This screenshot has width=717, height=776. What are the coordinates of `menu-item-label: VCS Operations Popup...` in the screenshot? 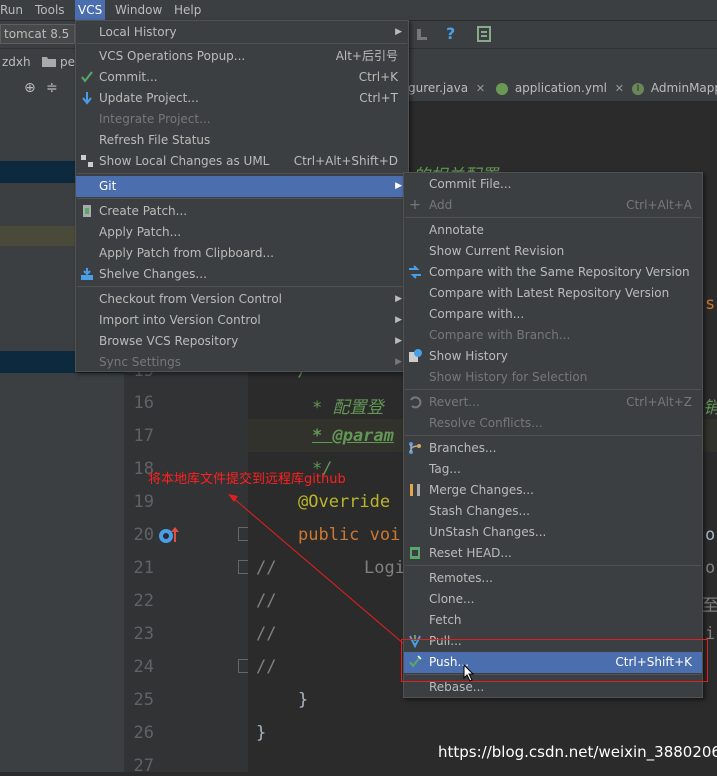 It's located at (172, 56).